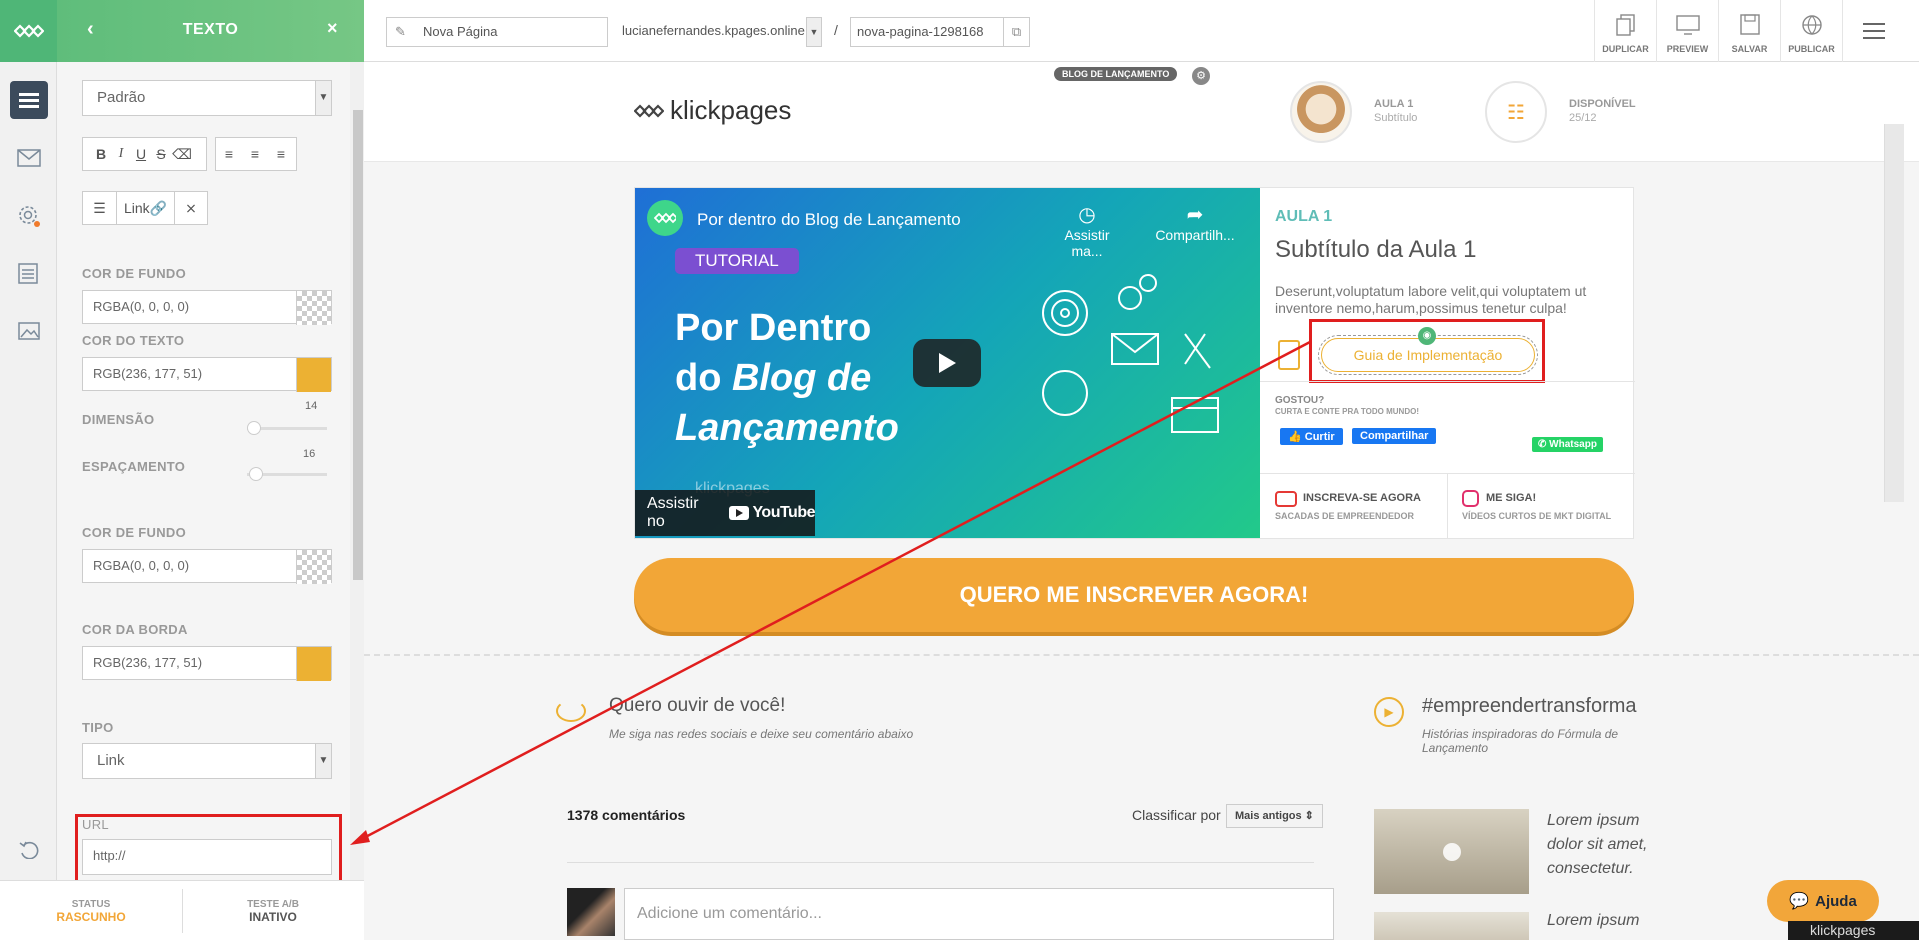  What do you see at coordinates (287, 428) in the screenshot?
I see `size-slider` at bounding box center [287, 428].